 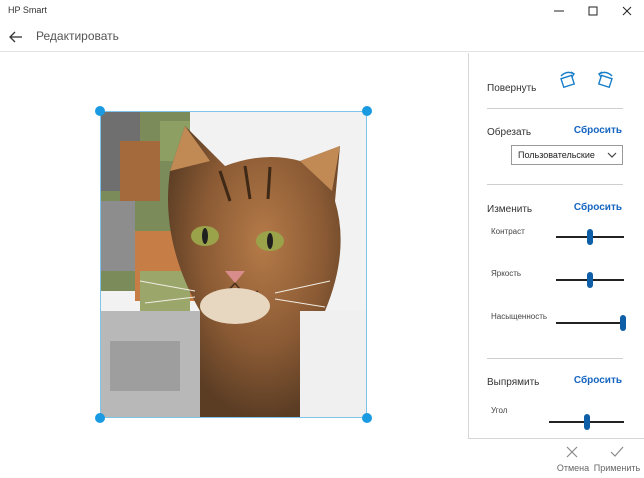 I want to click on close-button, so click(x=627, y=11).